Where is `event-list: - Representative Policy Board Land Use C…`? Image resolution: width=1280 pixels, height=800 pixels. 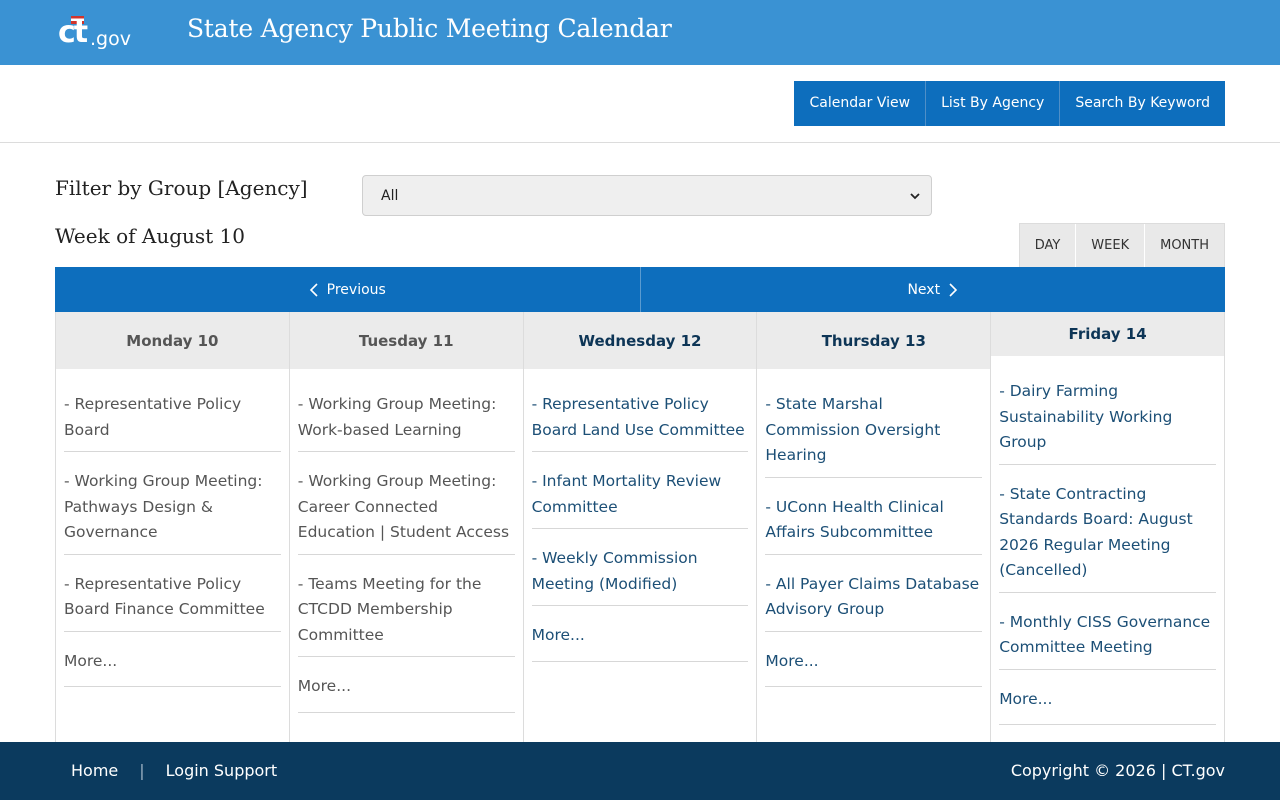 event-list: - Representative Policy Board Land Use C… is located at coordinates (640, 524).